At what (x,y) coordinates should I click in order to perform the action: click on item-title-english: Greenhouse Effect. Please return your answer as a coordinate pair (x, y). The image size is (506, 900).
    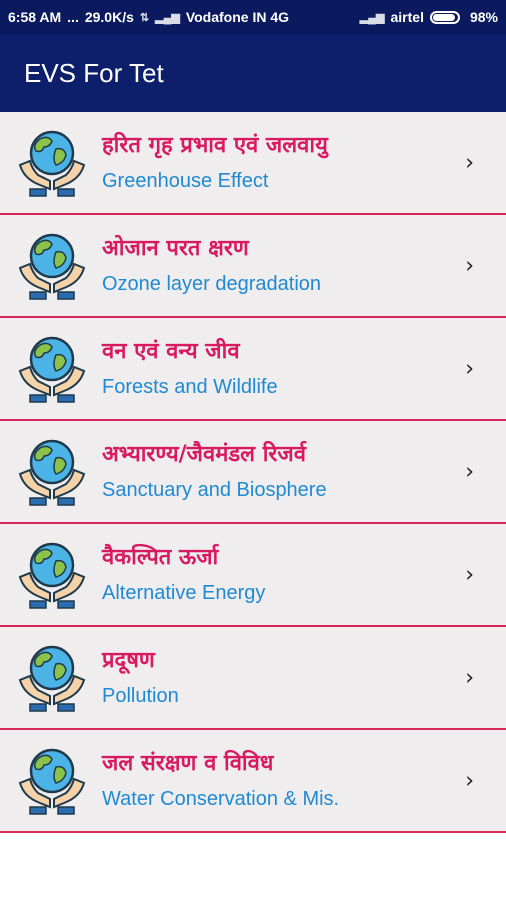
    Looking at the image, I should click on (185, 180).